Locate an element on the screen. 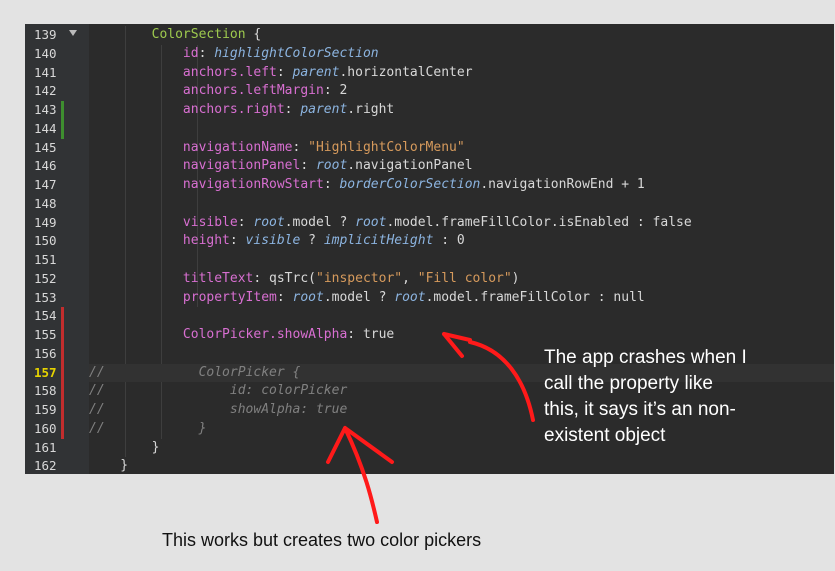  line-number: 147 is located at coordinates (45, 184).